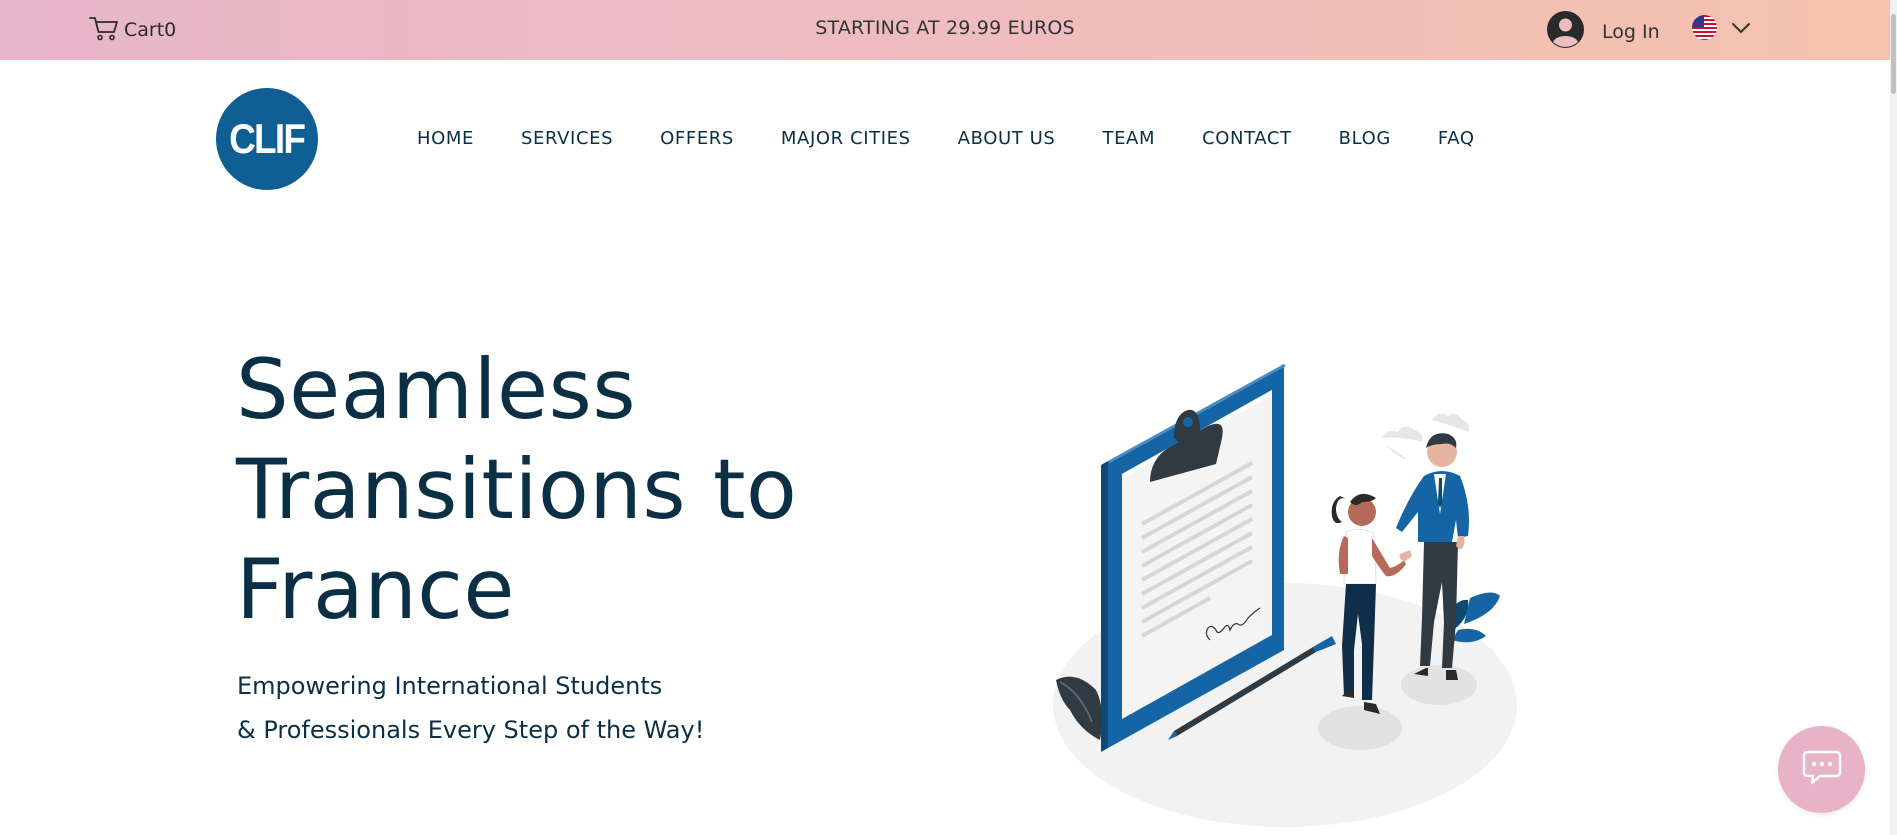  What do you see at coordinates (1365, 138) in the screenshot?
I see `nav-blog: BLOG` at bounding box center [1365, 138].